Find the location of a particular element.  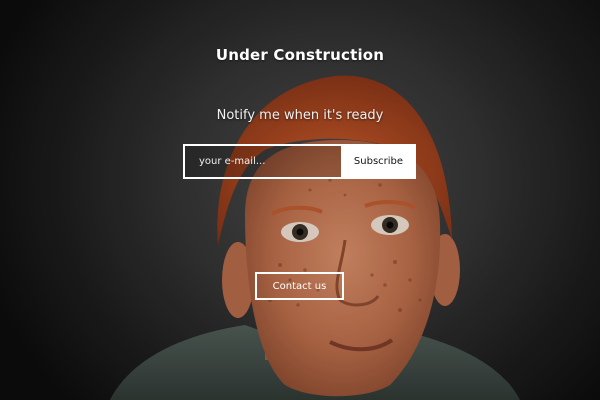

subscribe-button: Subscribe is located at coordinates (378, 161).